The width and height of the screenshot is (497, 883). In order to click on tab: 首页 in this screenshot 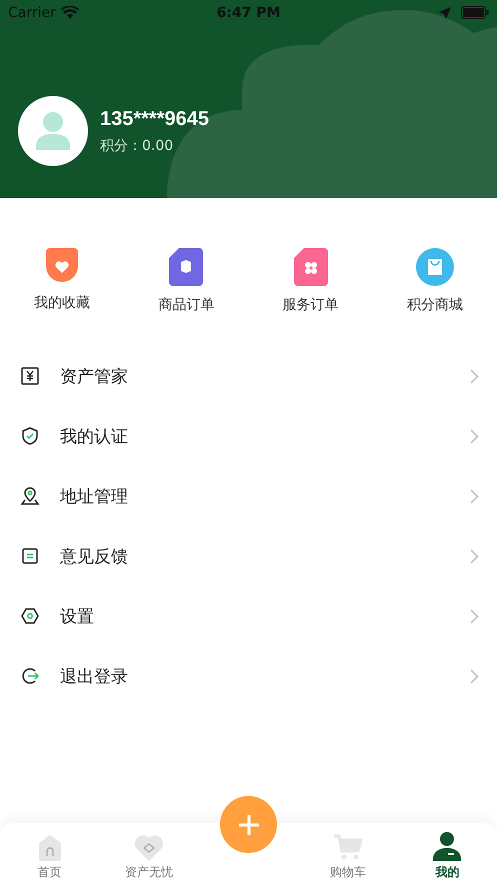, I will do `click(50, 853)`.